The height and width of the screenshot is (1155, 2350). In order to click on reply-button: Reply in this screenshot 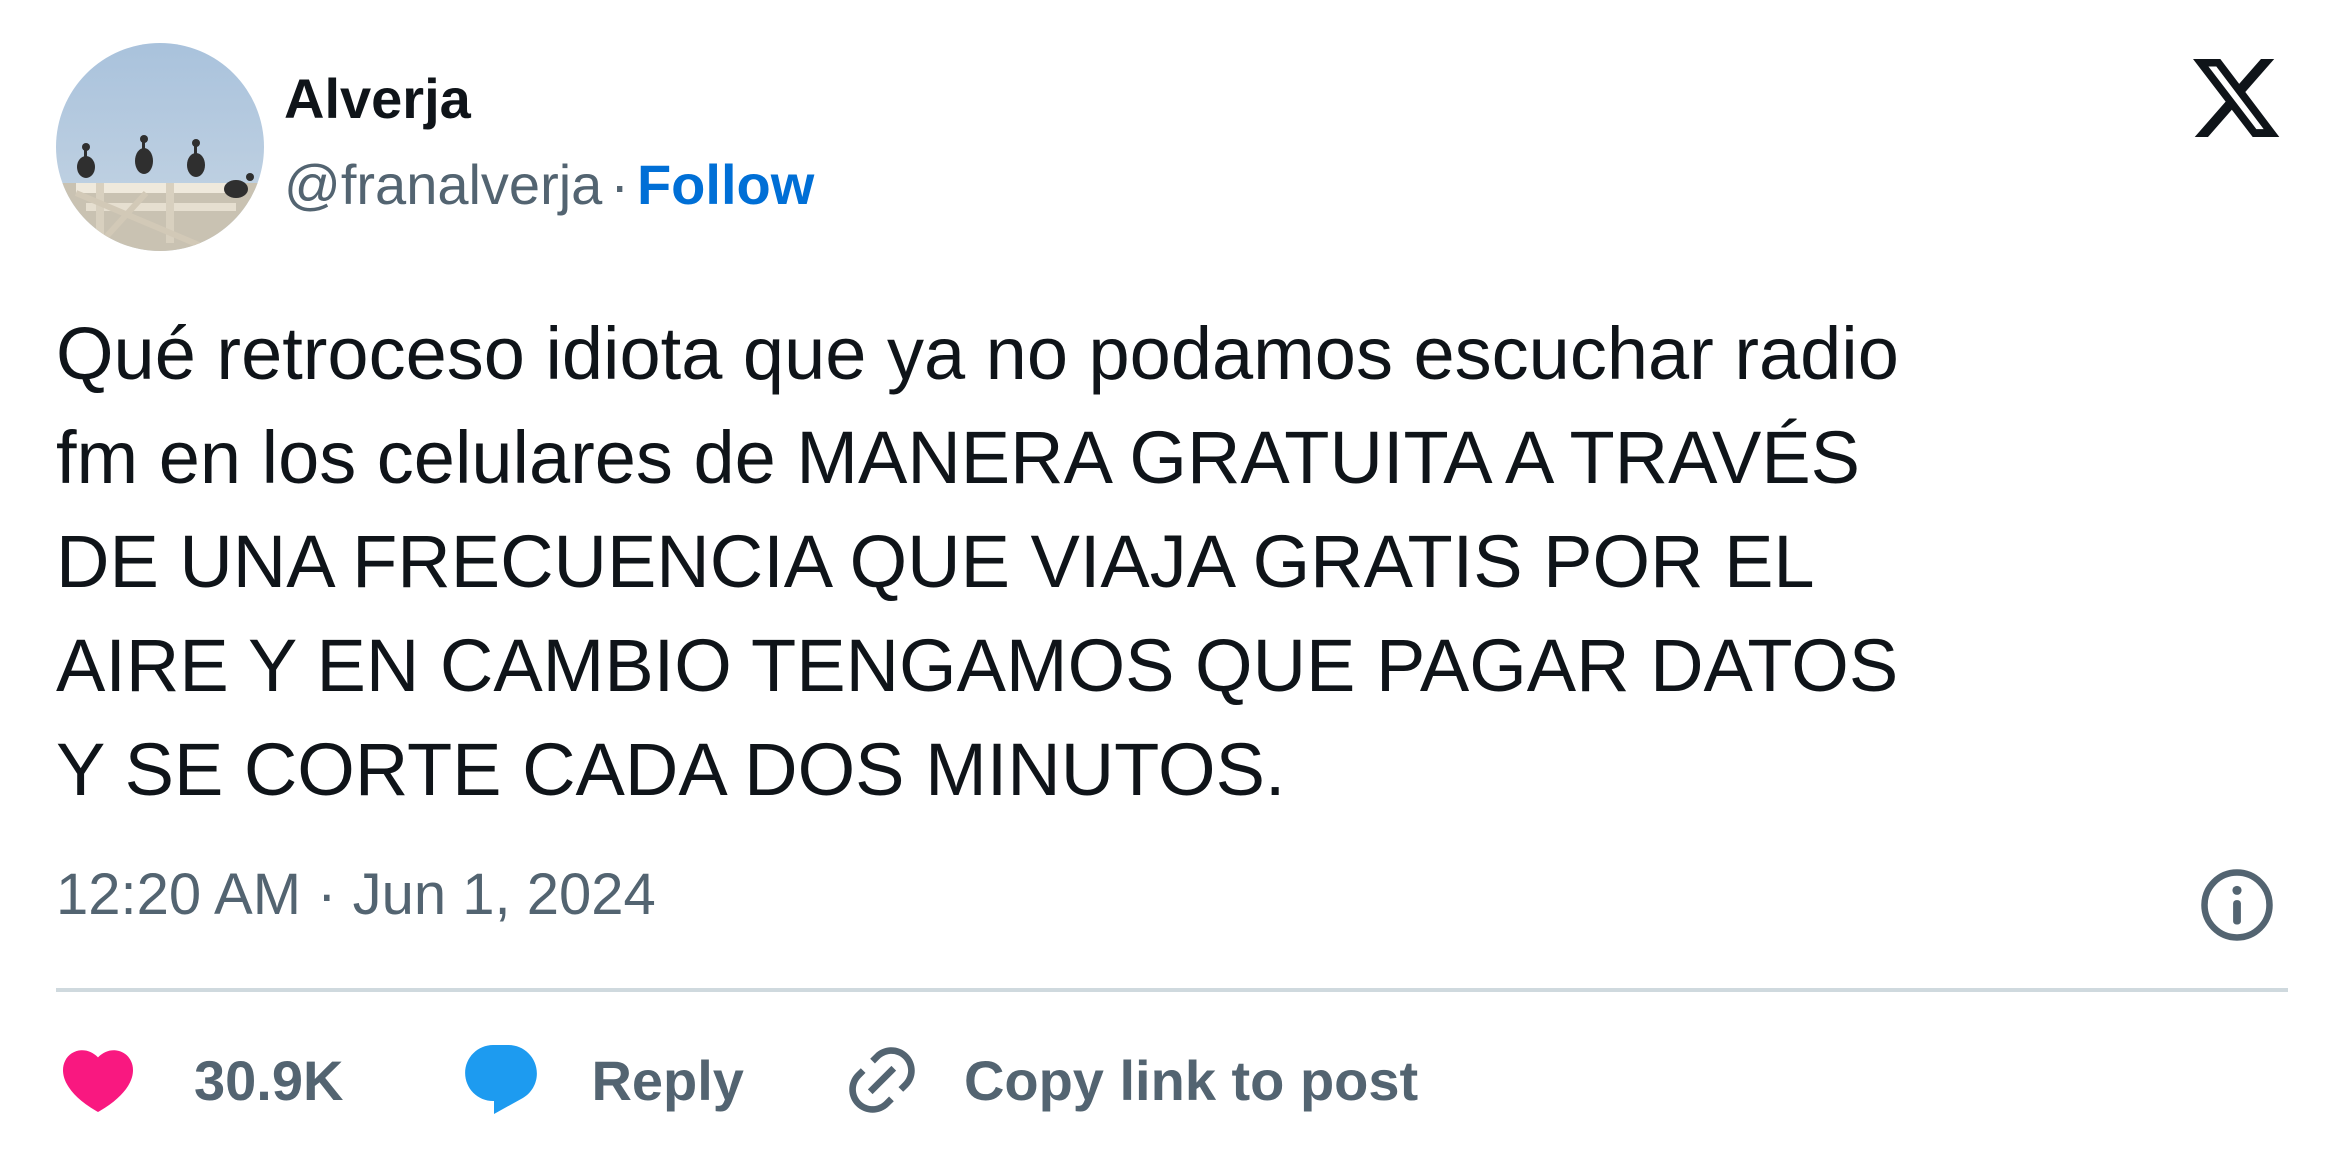, I will do `click(601, 1080)`.